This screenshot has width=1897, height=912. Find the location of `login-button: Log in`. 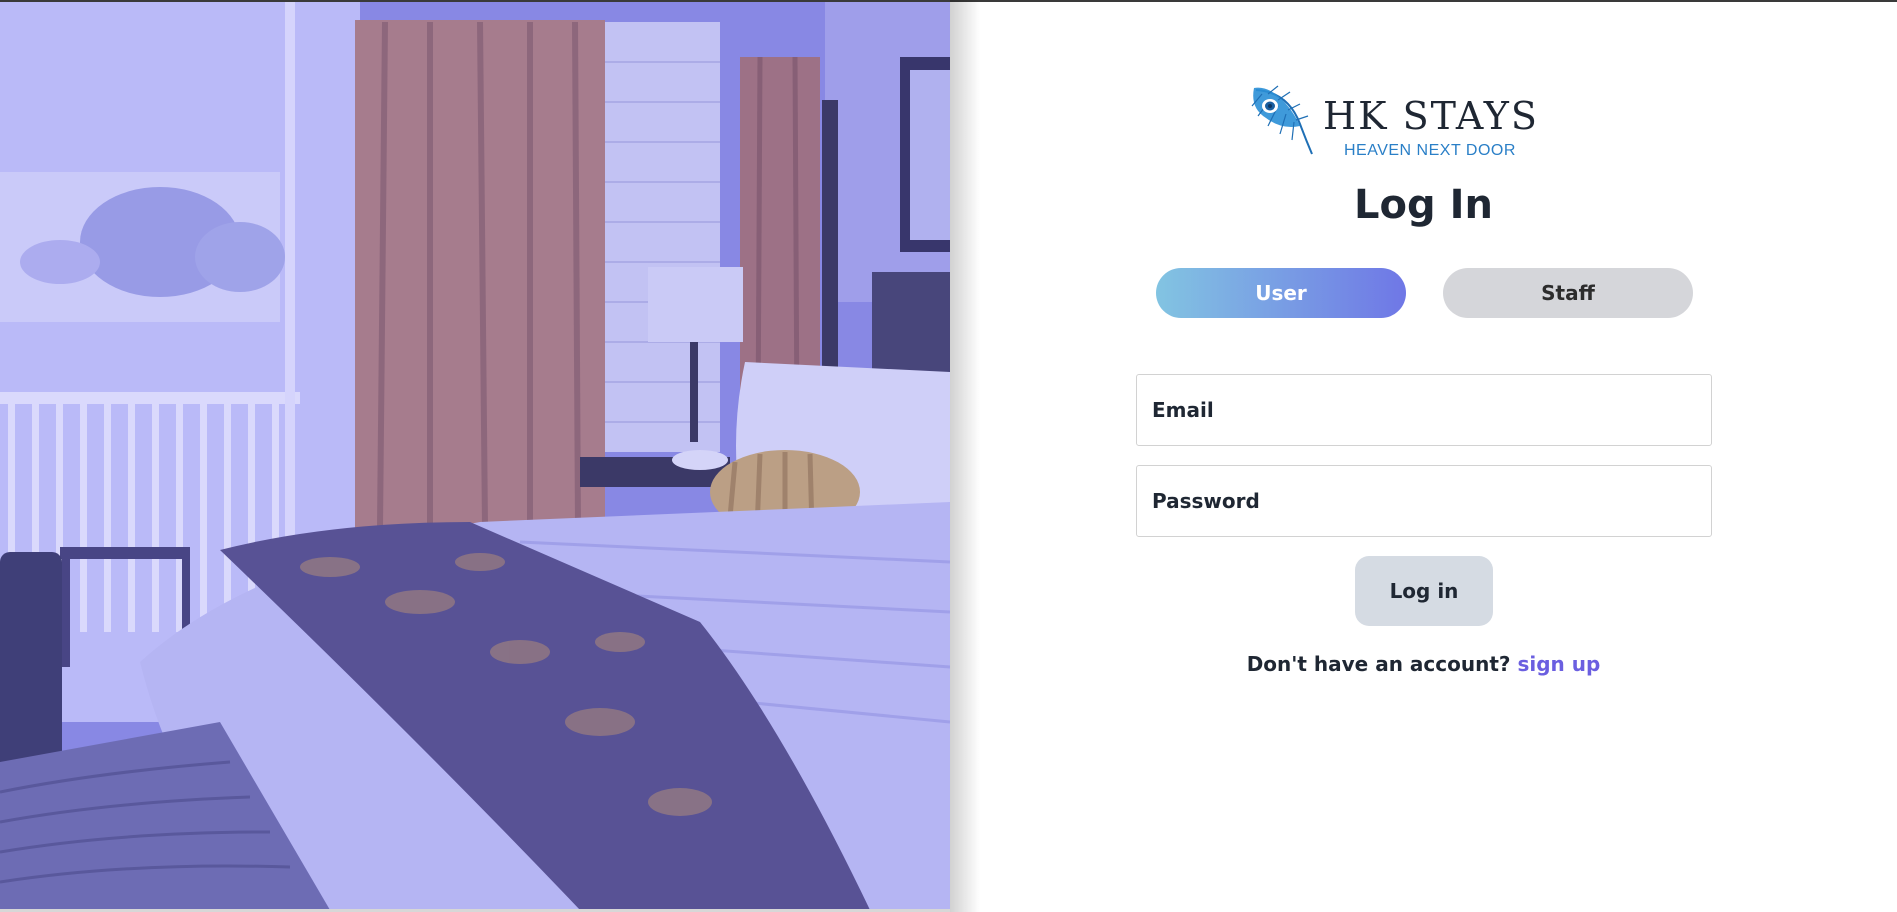

login-button: Log in is located at coordinates (1424, 591).